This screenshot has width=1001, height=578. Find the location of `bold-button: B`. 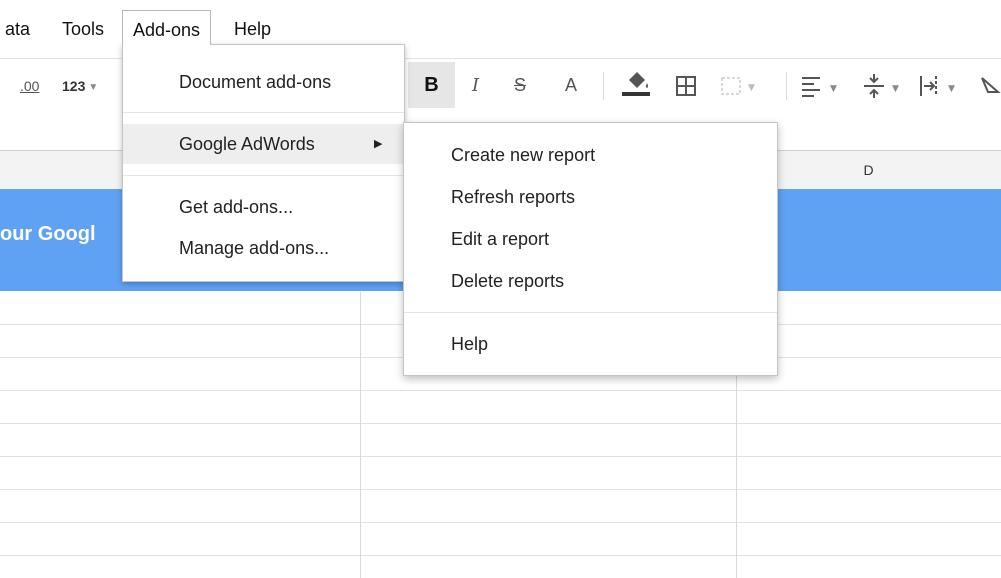

bold-button: B is located at coordinates (431, 85).